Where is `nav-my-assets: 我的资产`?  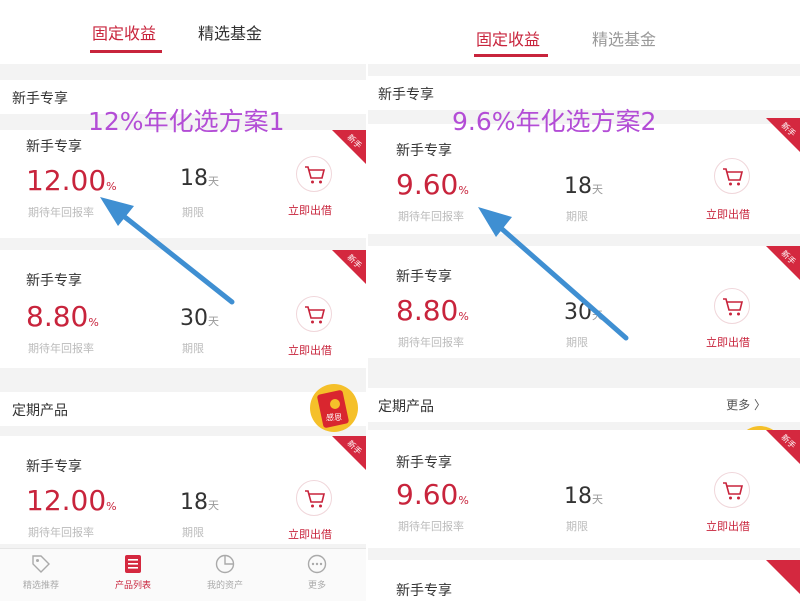
nav-my-assets: 我的资产 is located at coordinates (225, 572).